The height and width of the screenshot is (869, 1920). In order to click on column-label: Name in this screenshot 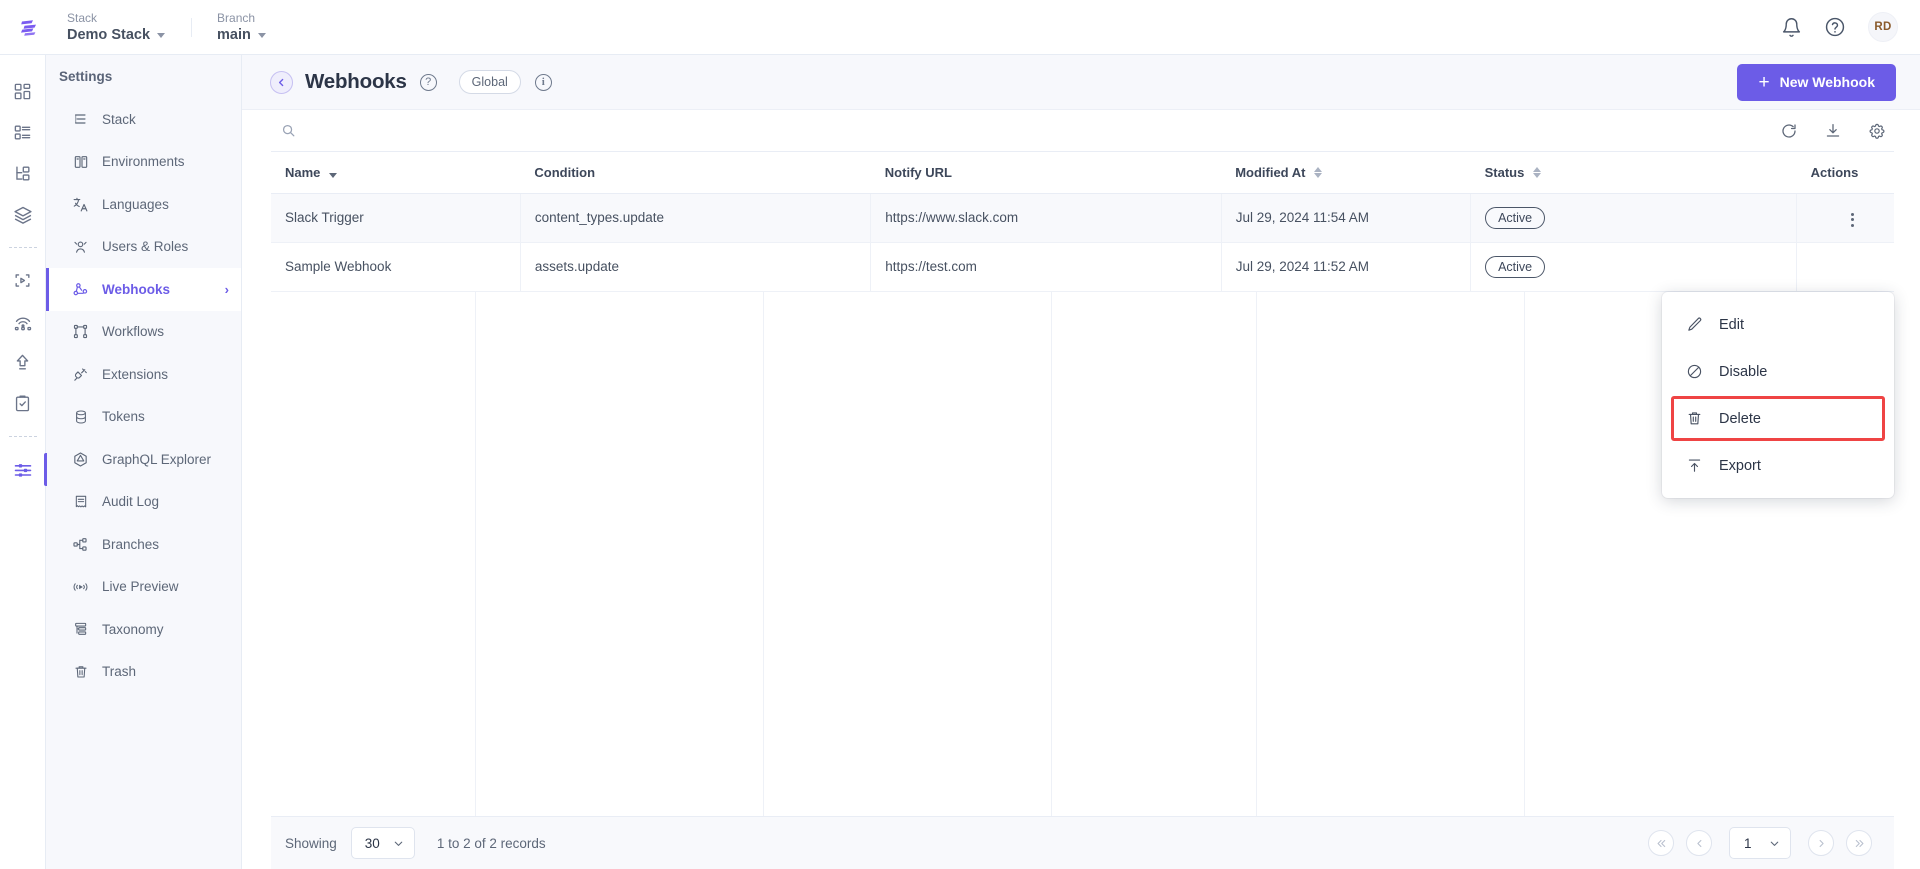, I will do `click(303, 172)`.